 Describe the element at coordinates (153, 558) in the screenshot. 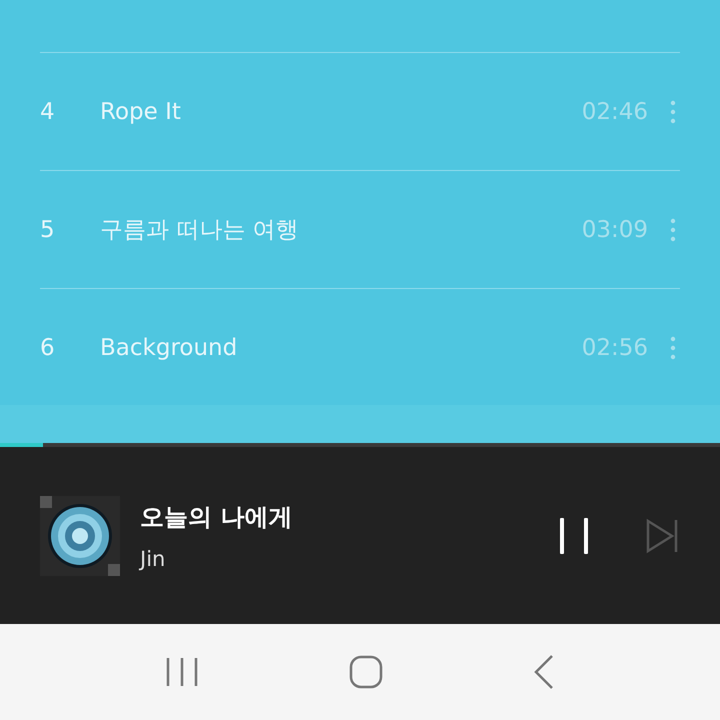

I see `artist-name: Jin` at that location.